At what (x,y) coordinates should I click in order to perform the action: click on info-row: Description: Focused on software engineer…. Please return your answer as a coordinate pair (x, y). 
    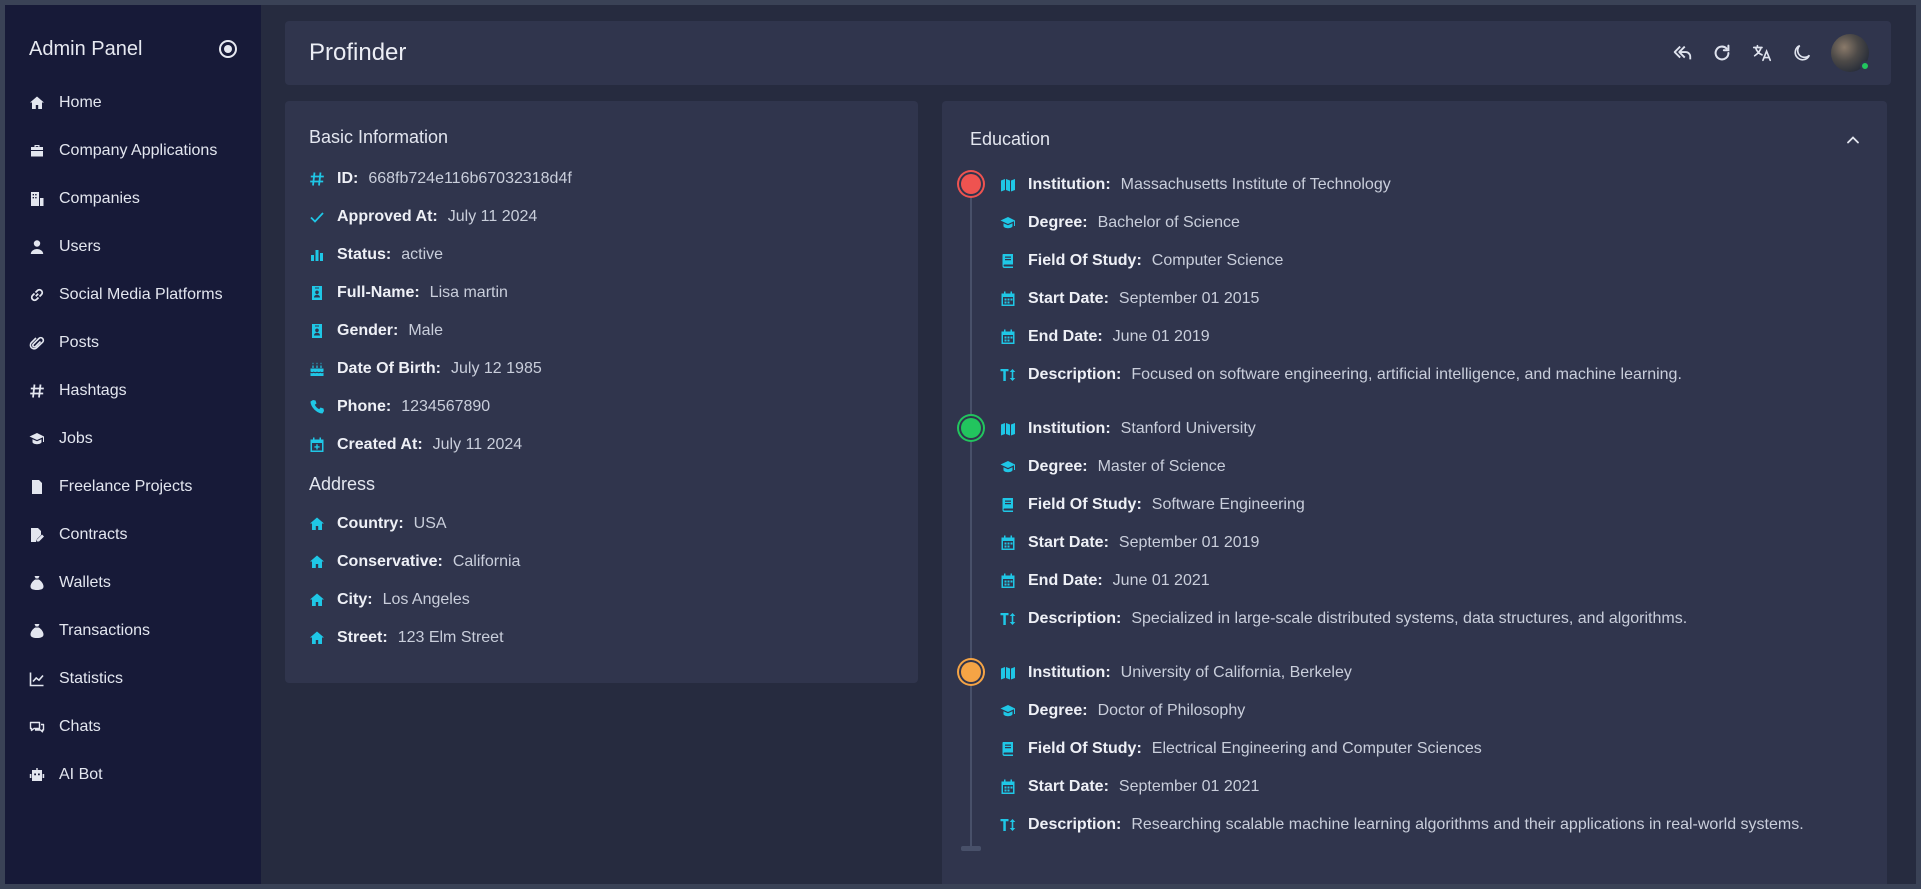
    Looking at the image, I should click on (1431, 375).